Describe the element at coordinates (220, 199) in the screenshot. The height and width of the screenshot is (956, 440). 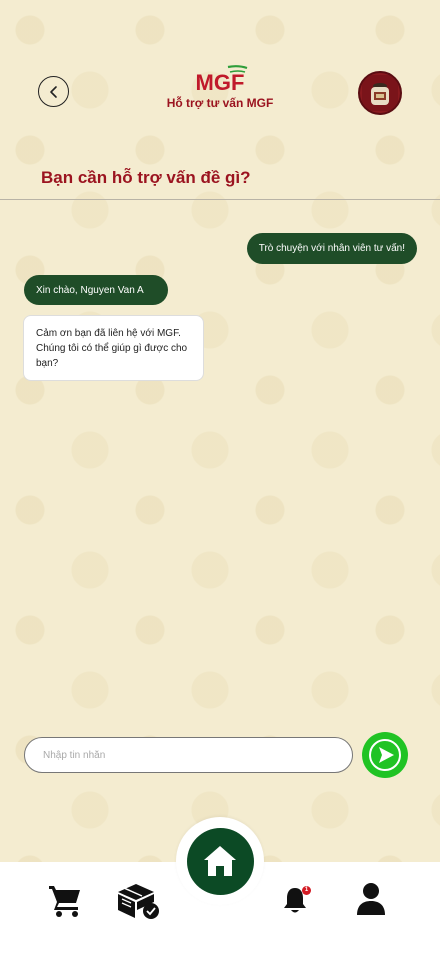
I see `divider` at that location.